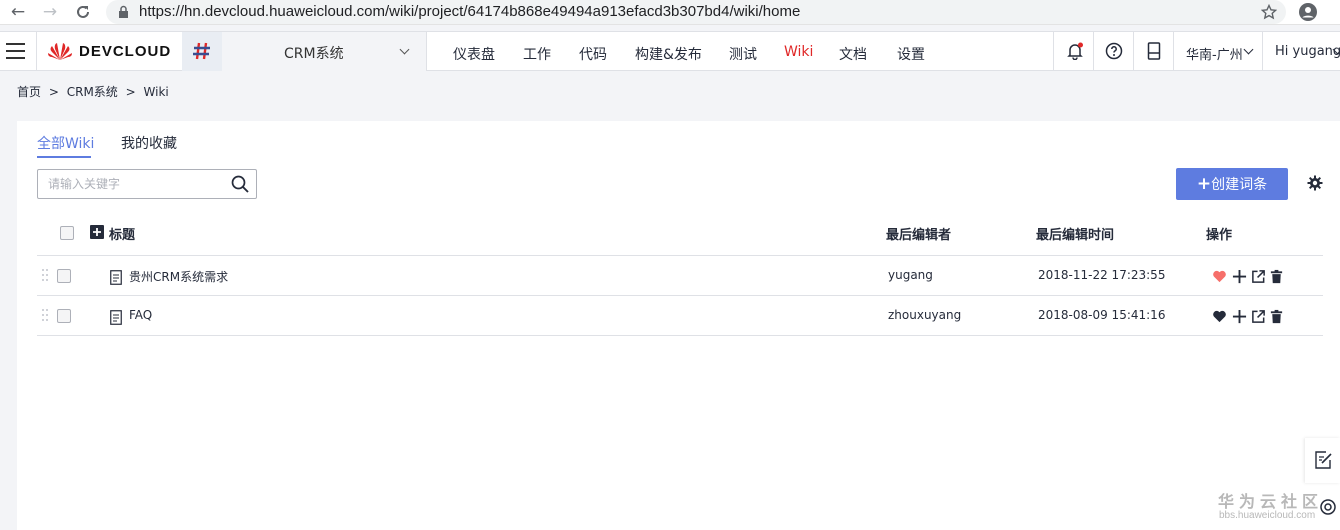  I want to click on mobile-app-button, so click(1153, 51).